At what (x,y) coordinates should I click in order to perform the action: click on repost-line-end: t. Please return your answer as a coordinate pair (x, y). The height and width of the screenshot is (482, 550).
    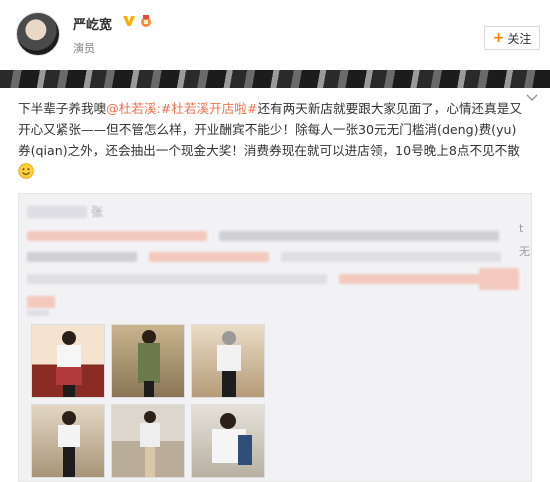
    Looking at the image, I should click on (521, 228).